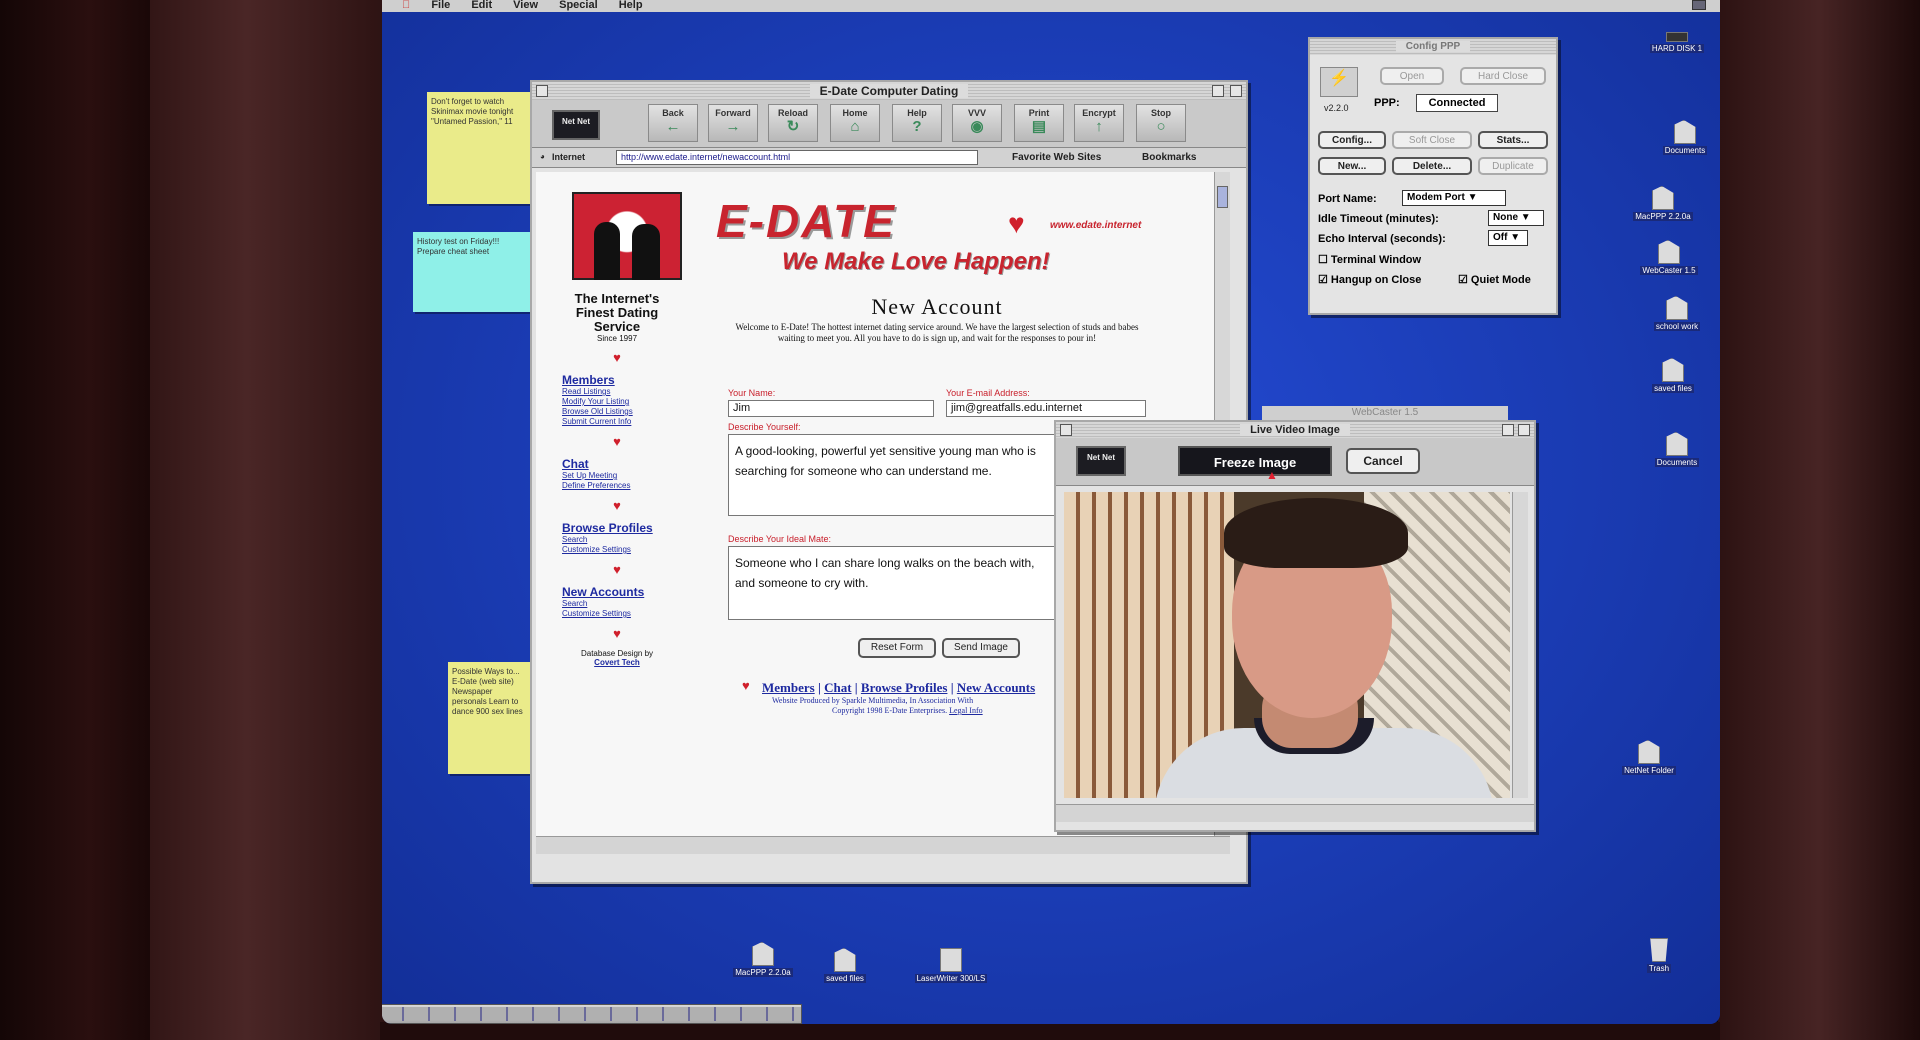 This screenshot has height=1040, width=1920. I want to click on nav-browse-profiles: Browse Profiles, so click(632, 528).